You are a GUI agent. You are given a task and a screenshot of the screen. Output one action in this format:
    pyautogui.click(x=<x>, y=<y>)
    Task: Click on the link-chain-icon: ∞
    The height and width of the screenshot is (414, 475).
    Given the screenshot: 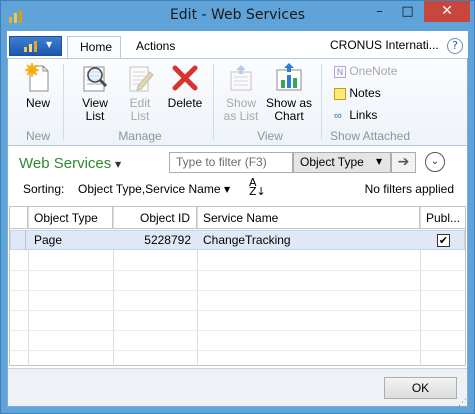 What is the action you would take?
    pyautogui.click(x=338, y=115)
    